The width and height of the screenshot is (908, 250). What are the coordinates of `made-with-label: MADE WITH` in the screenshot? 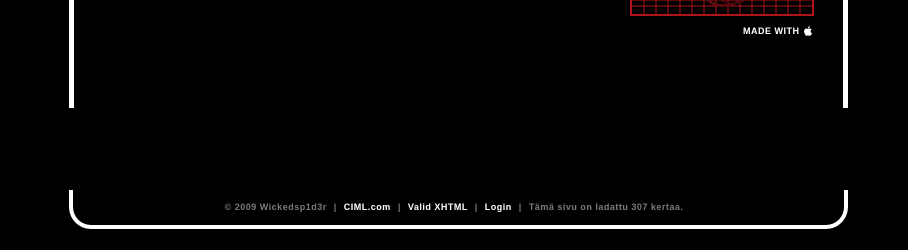 It's located at (771, 31).